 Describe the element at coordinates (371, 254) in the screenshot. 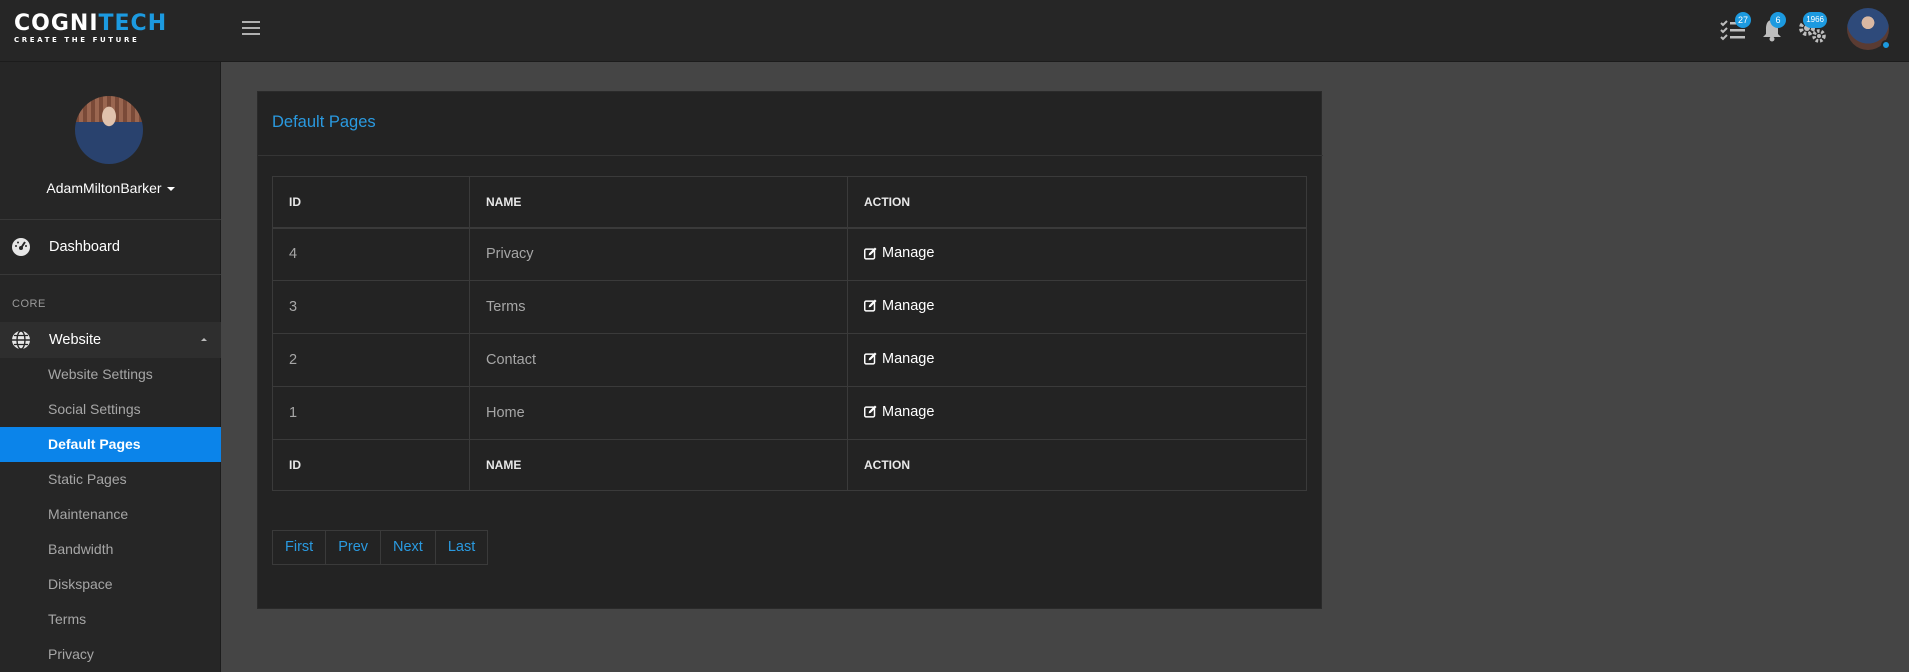

I see `cell-id: 4` at that location.